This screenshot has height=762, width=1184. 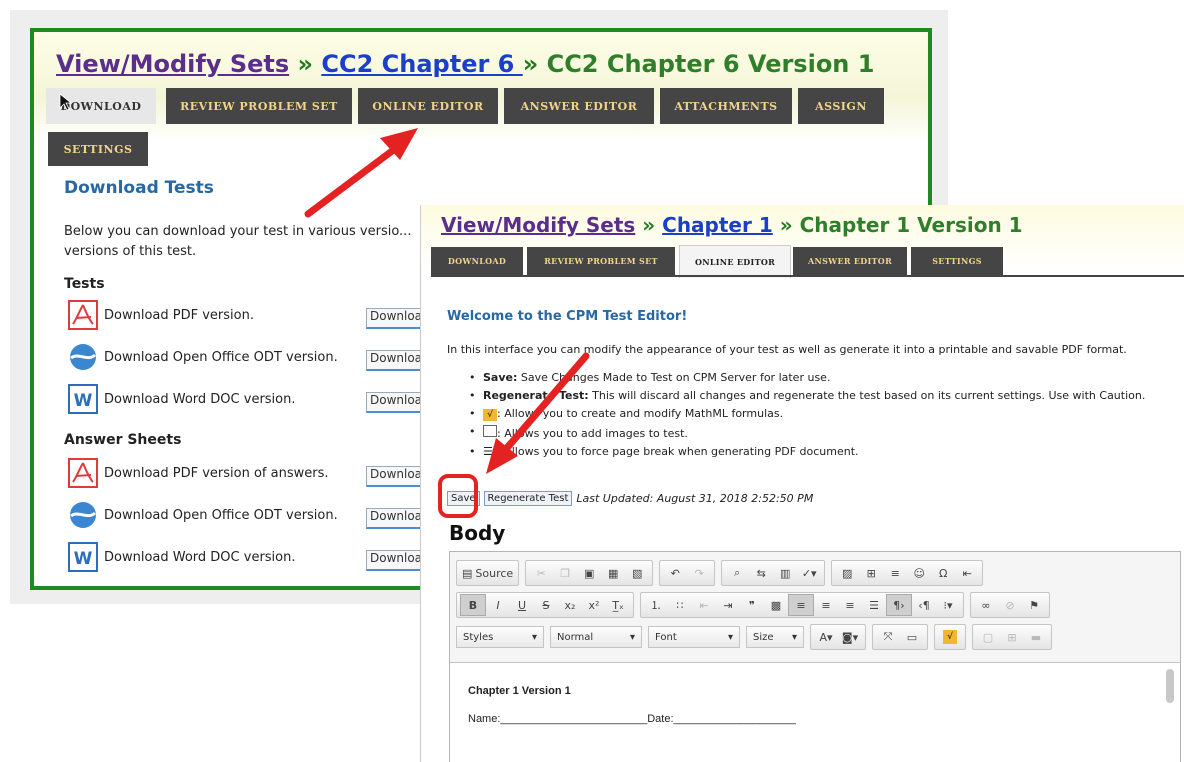 I want to click on paste-word-icon: ▧, so click(x=637, y=573).